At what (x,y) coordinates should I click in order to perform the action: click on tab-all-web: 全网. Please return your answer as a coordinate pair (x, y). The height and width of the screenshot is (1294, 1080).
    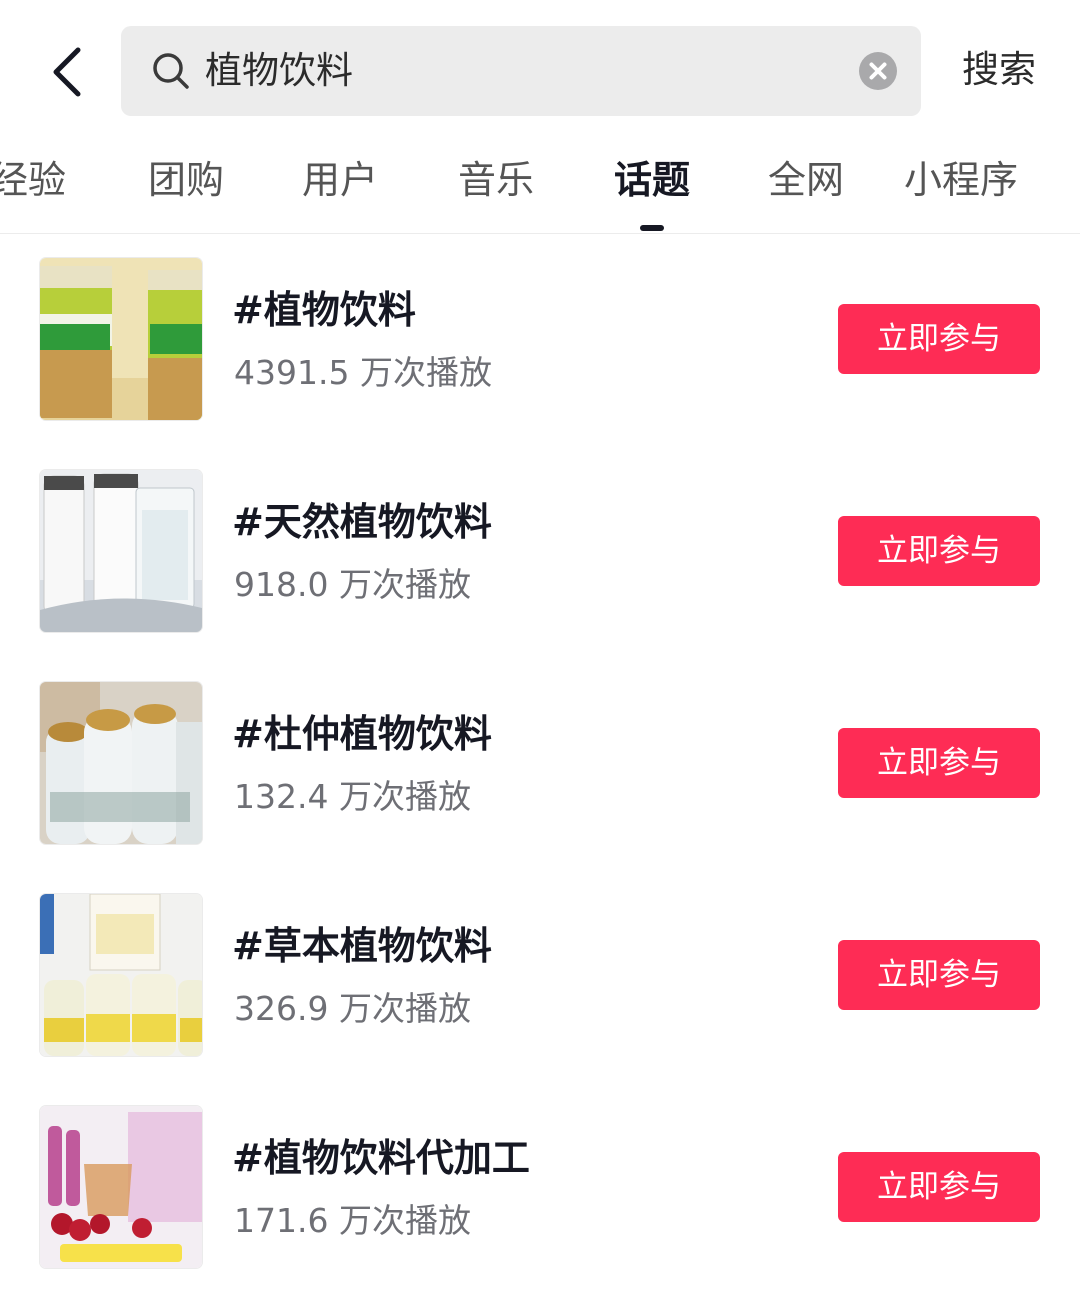
    Looking at the image, I should click on (806, 180).